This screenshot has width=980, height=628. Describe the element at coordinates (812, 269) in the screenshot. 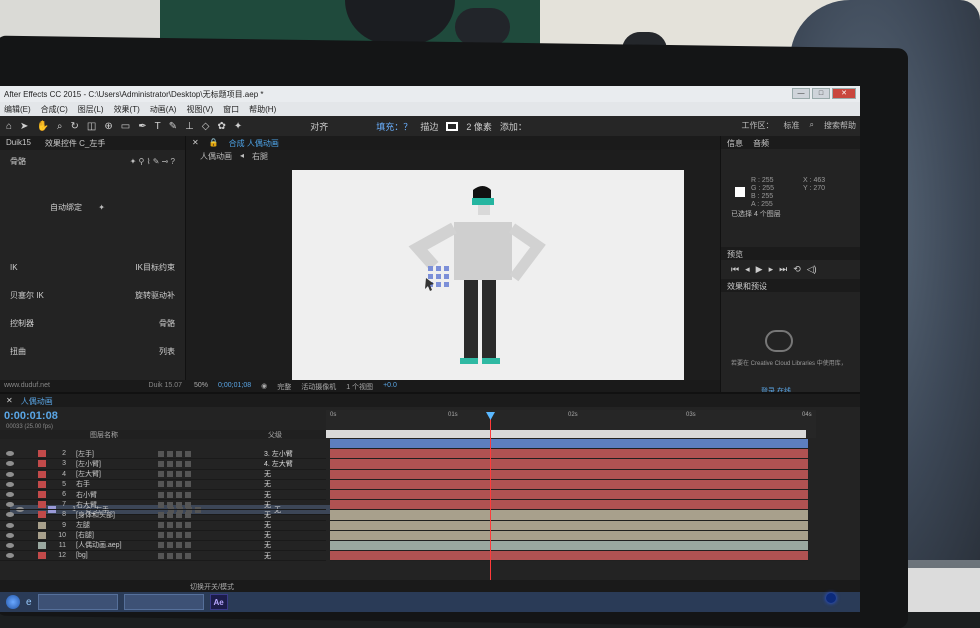

I see `audio-icon: ◁)` at that location.